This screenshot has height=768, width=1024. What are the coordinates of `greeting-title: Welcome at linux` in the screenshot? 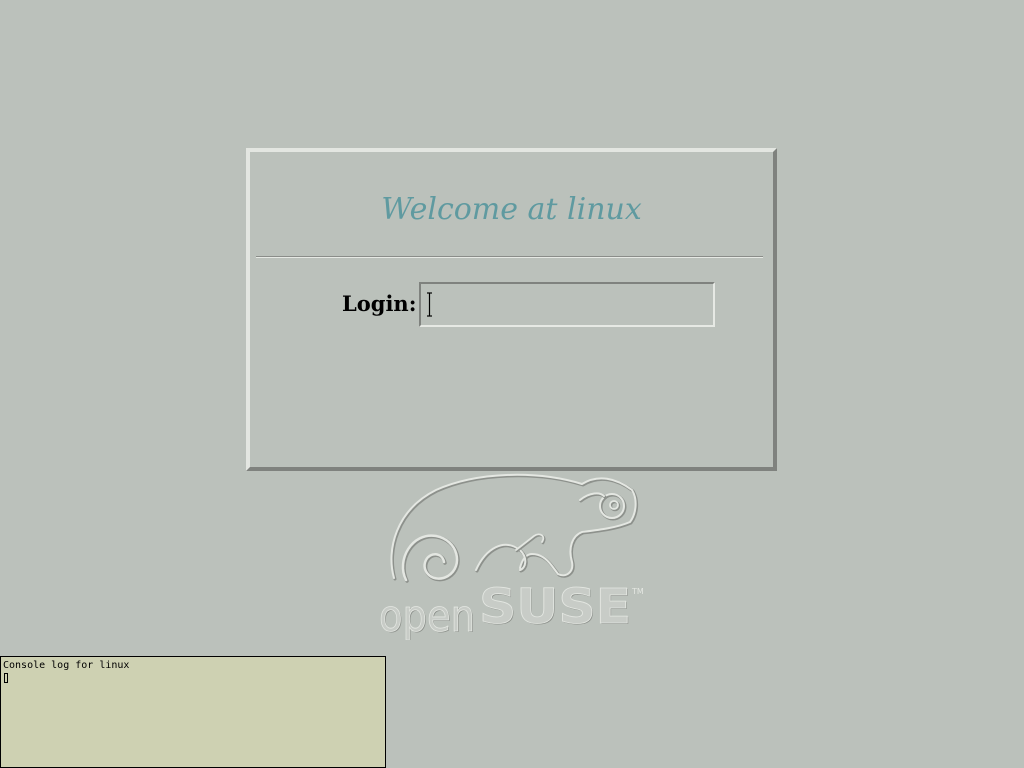 It's located at (511, 209).